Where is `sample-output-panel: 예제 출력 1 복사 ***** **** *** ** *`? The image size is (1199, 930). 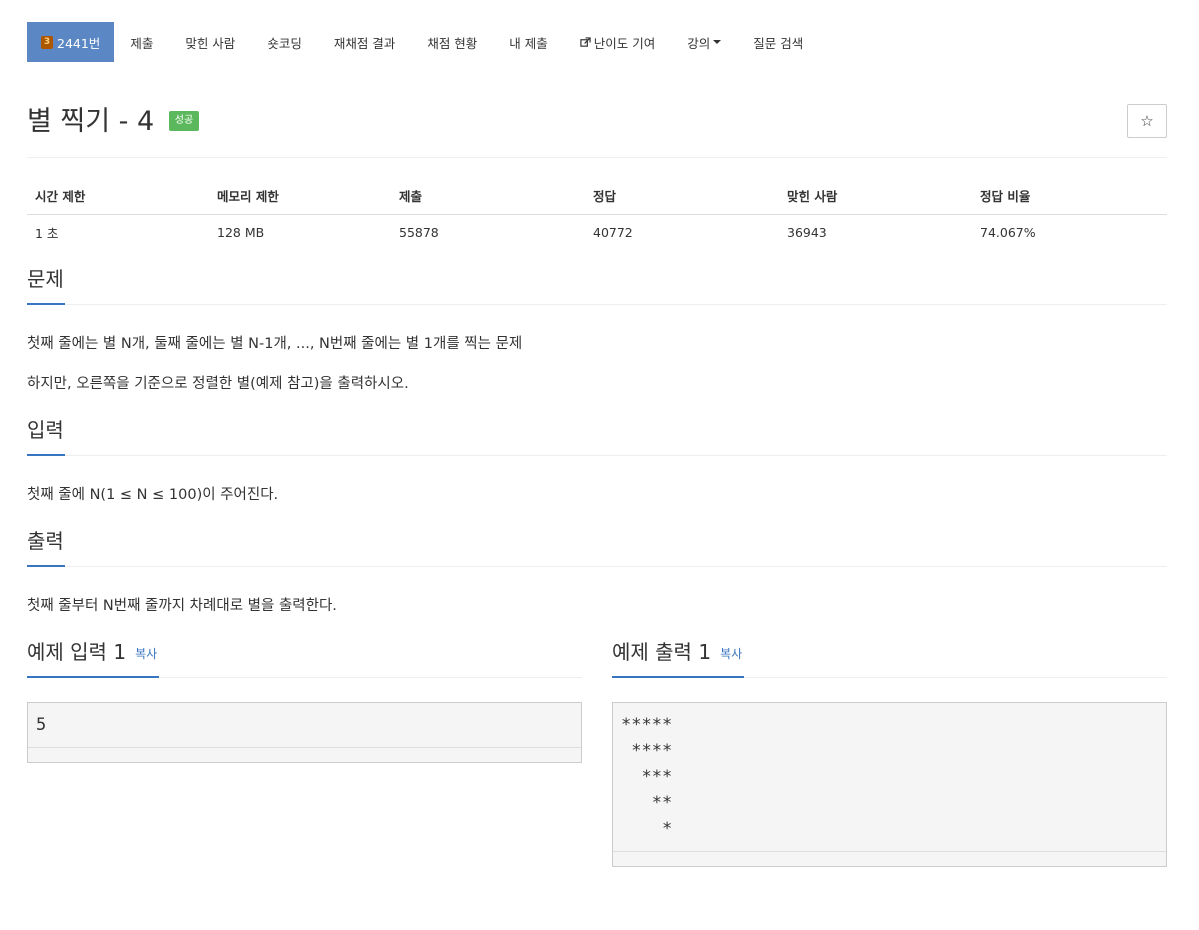 sample-output-panel: 예제 출력 1 복사 ***** **** *** ** * is located at coordinates (889, 752).